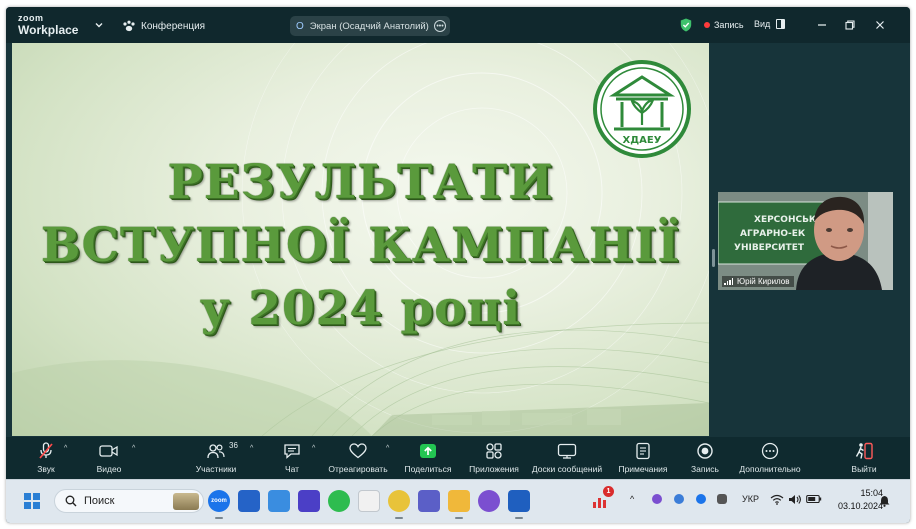 This screenshot has width=916, height=529. What do you see at coordinates (770, 469) in the screenshot?
I see `more-label: Дополнительно` at bounding box center [770, 469].